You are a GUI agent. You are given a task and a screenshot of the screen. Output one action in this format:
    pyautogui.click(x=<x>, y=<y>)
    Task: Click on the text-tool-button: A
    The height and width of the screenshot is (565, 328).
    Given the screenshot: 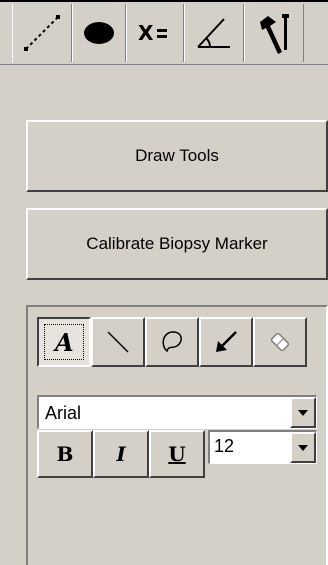 What is the action you would take?
    pyautogui.click(x=64, y=342)
    